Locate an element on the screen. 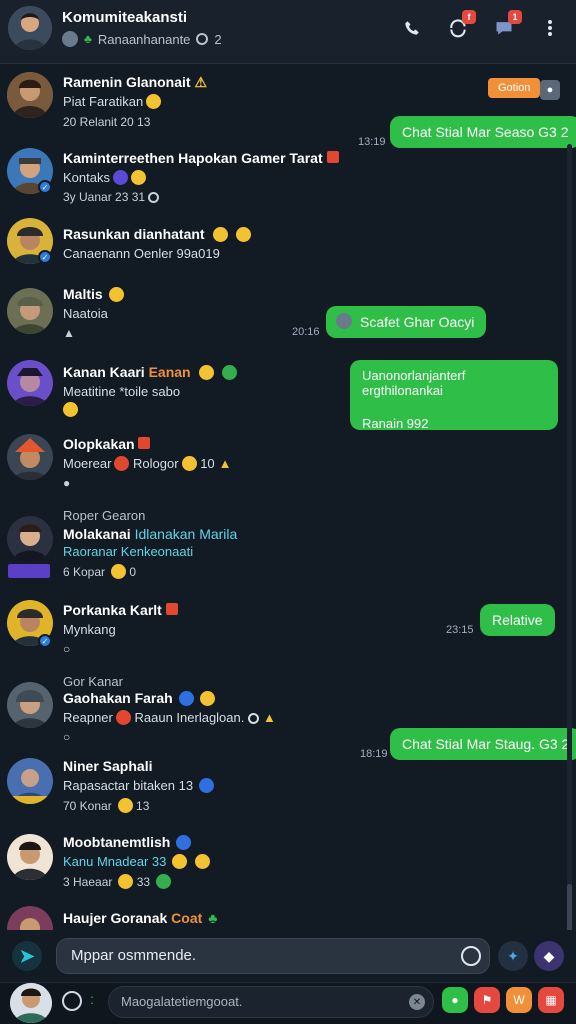  attach-button: ✦ is located at coordinates (513, 956).